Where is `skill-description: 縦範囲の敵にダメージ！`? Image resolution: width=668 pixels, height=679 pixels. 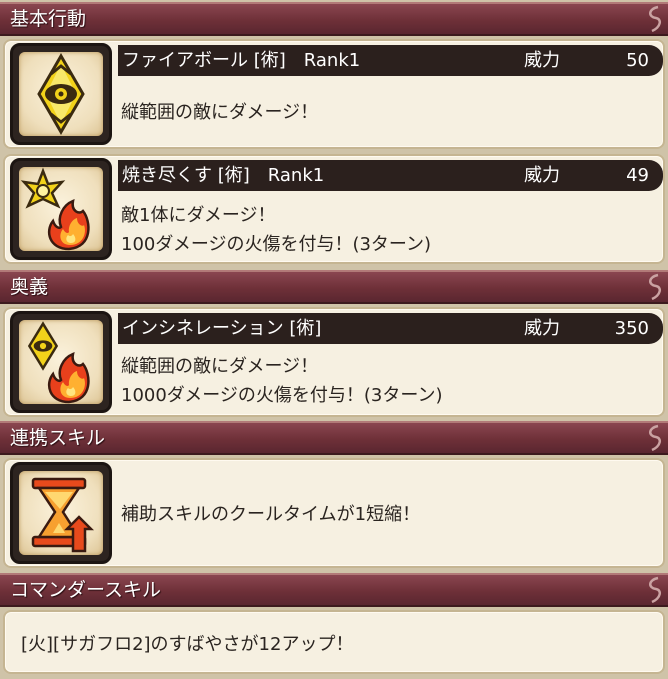
skill-description: 縦範囲の敵にダメージ！ is located at coordinates (219, 112).